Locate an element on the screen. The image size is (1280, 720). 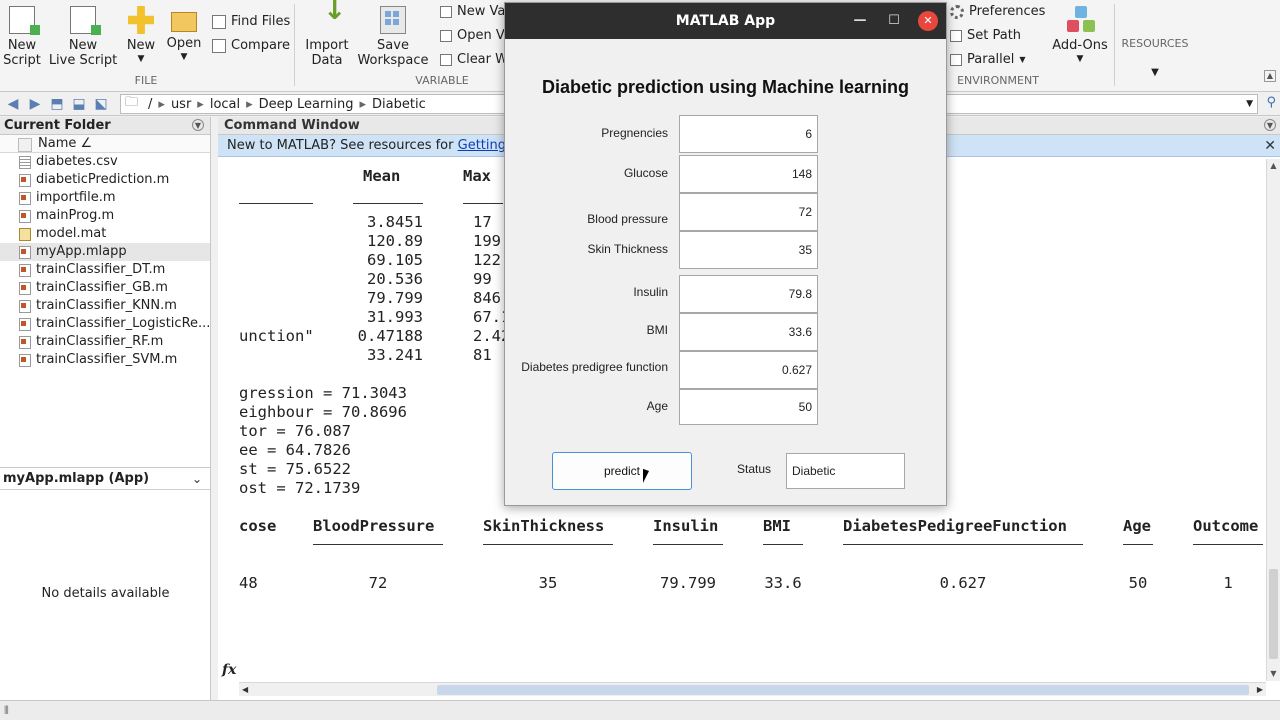
save-workspace-button: Save Workspace is located at coordinates (393, 34).